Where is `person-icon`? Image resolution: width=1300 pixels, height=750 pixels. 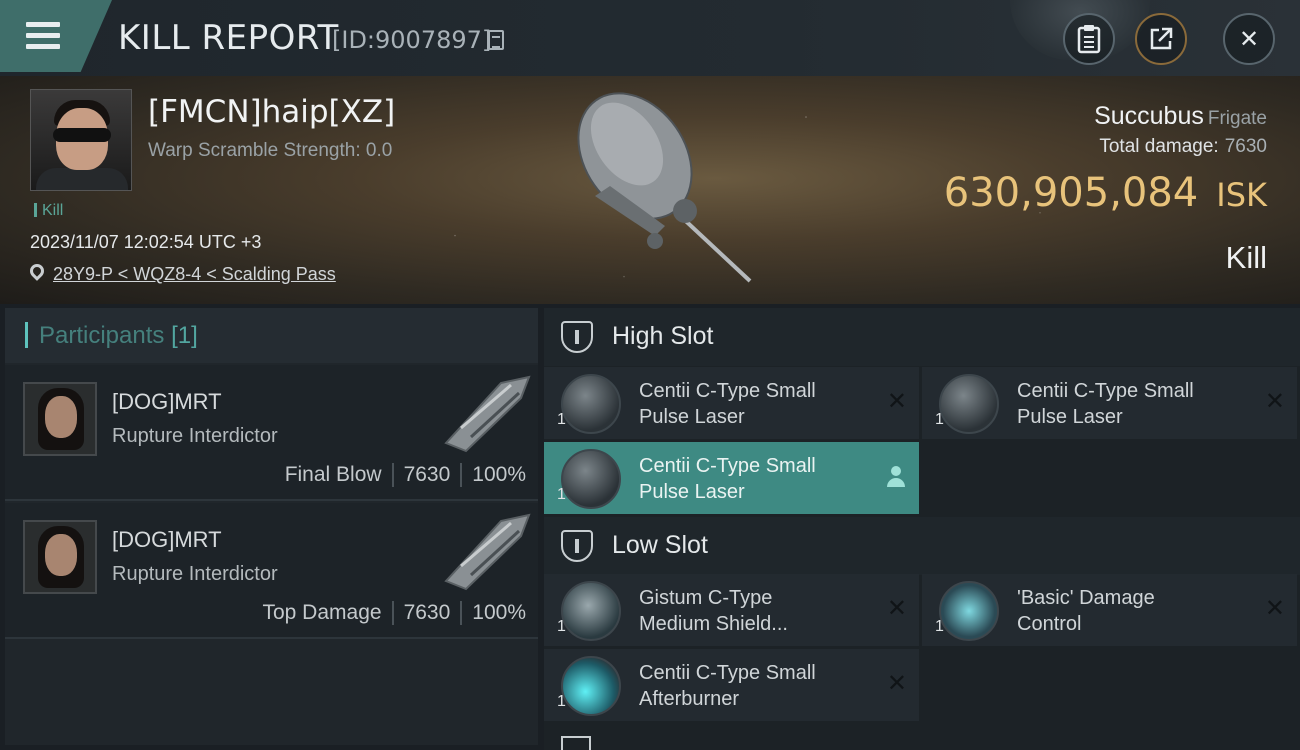 person-icon is located at coordinates (896, 477).